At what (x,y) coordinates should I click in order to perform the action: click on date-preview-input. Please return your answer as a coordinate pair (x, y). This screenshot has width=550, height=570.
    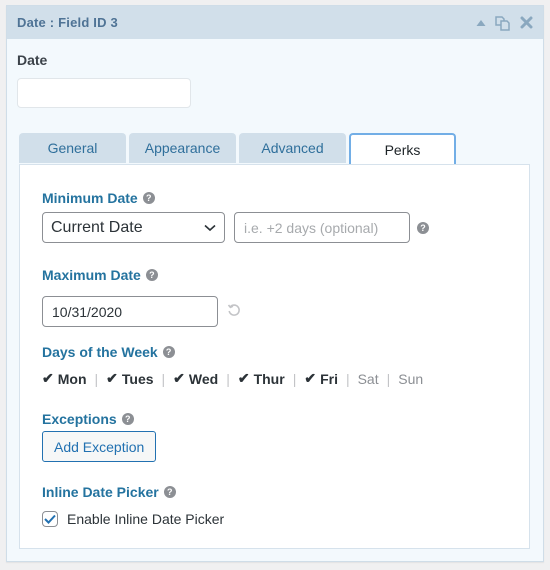
    Looking at the image, I should click on (104, 93).